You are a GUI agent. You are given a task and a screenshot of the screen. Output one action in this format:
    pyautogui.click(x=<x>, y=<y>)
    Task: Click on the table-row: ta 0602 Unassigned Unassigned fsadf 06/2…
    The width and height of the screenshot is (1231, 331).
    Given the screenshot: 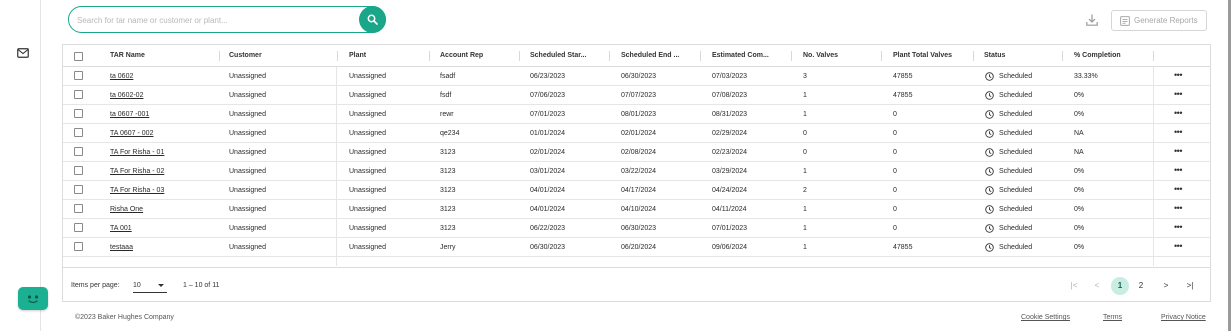 What is the action you would take?
    pyautogui.click(x=636, y=76)
    